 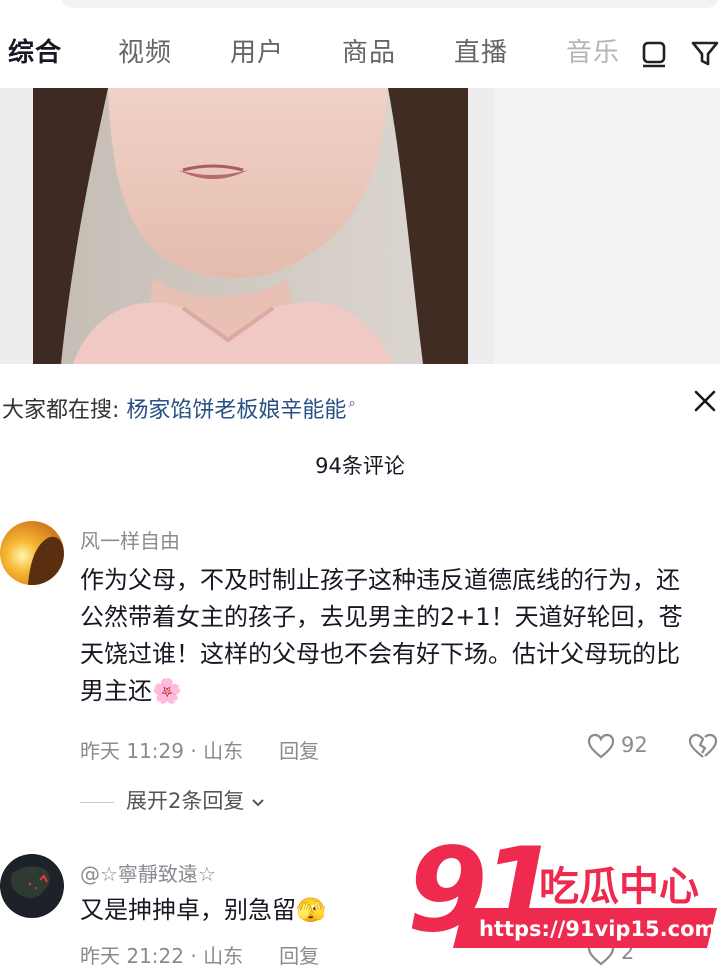 What do you see at coordinates (634, 745) in the screenshot?
I see `like-count: 92` at bounding box center [634, 745].